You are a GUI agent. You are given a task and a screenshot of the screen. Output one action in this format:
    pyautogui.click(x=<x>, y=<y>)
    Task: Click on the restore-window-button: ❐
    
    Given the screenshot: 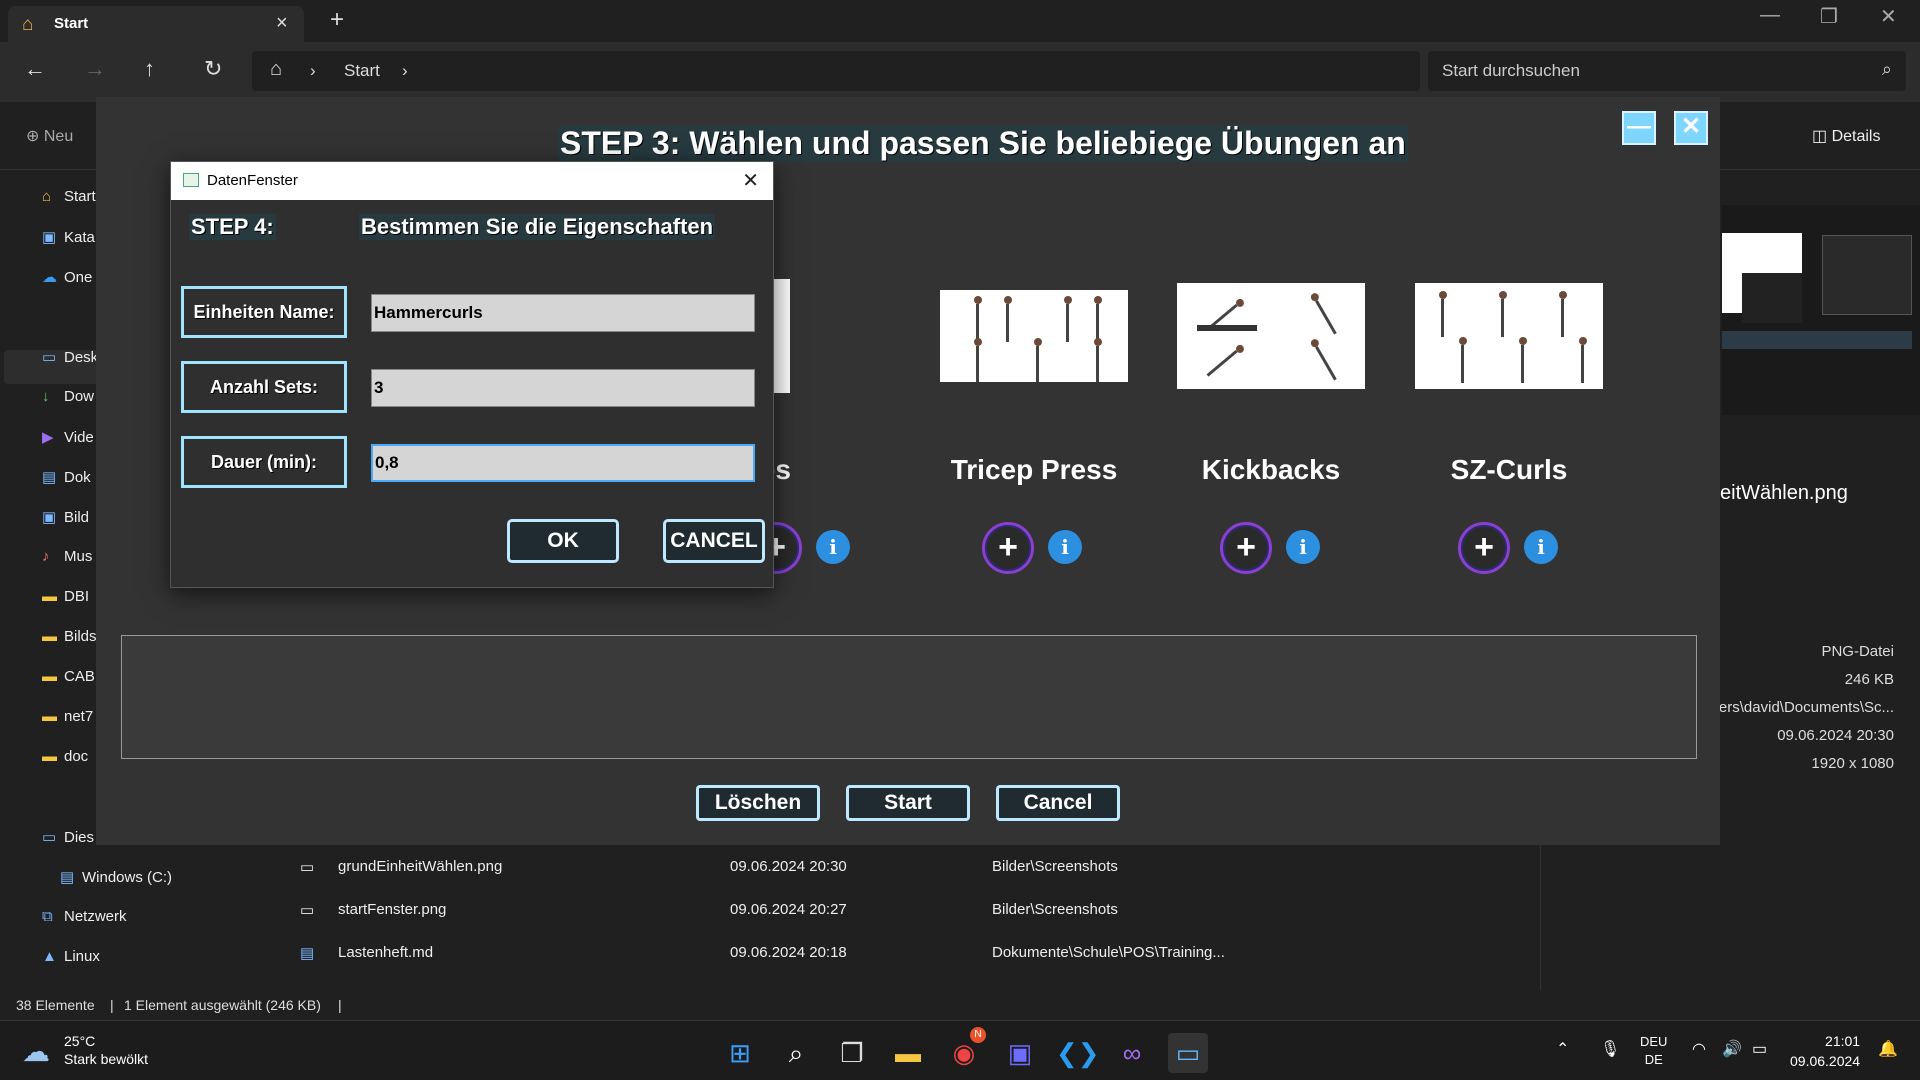 What is the action you would take?
    pyautogui.click(x=1829, y=16)
    